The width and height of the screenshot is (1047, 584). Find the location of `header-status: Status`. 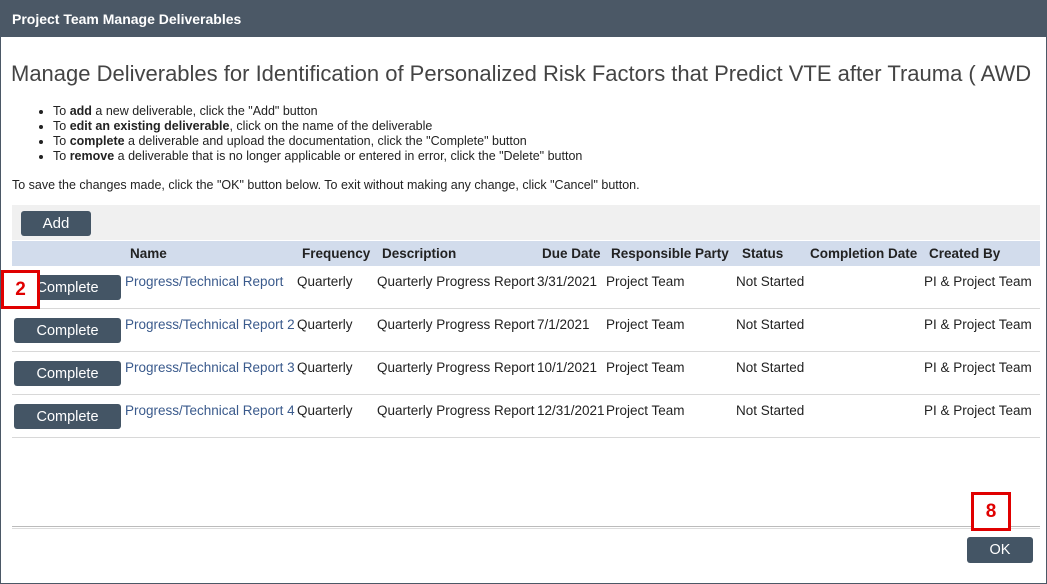

header-status: Status is located at coordinates (762, 253).